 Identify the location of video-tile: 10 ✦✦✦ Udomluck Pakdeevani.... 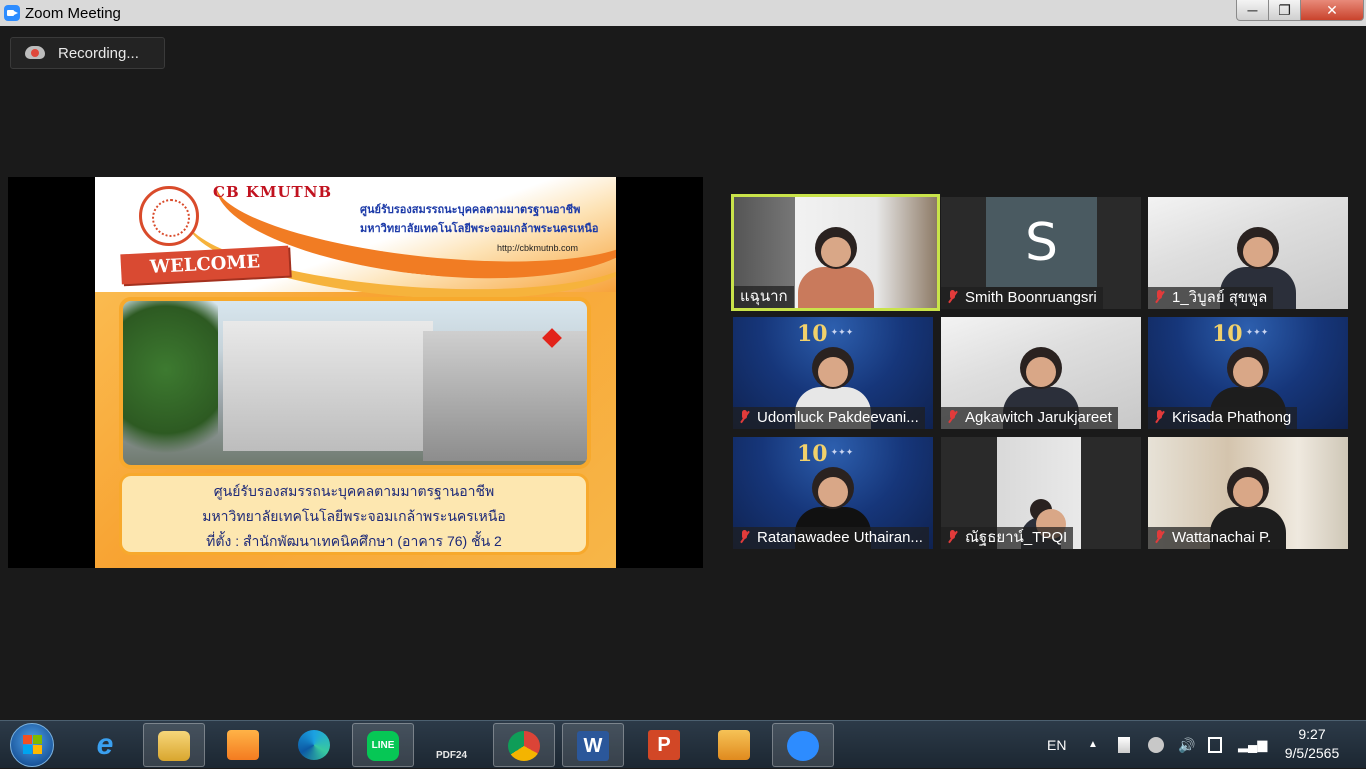
(833, 373).